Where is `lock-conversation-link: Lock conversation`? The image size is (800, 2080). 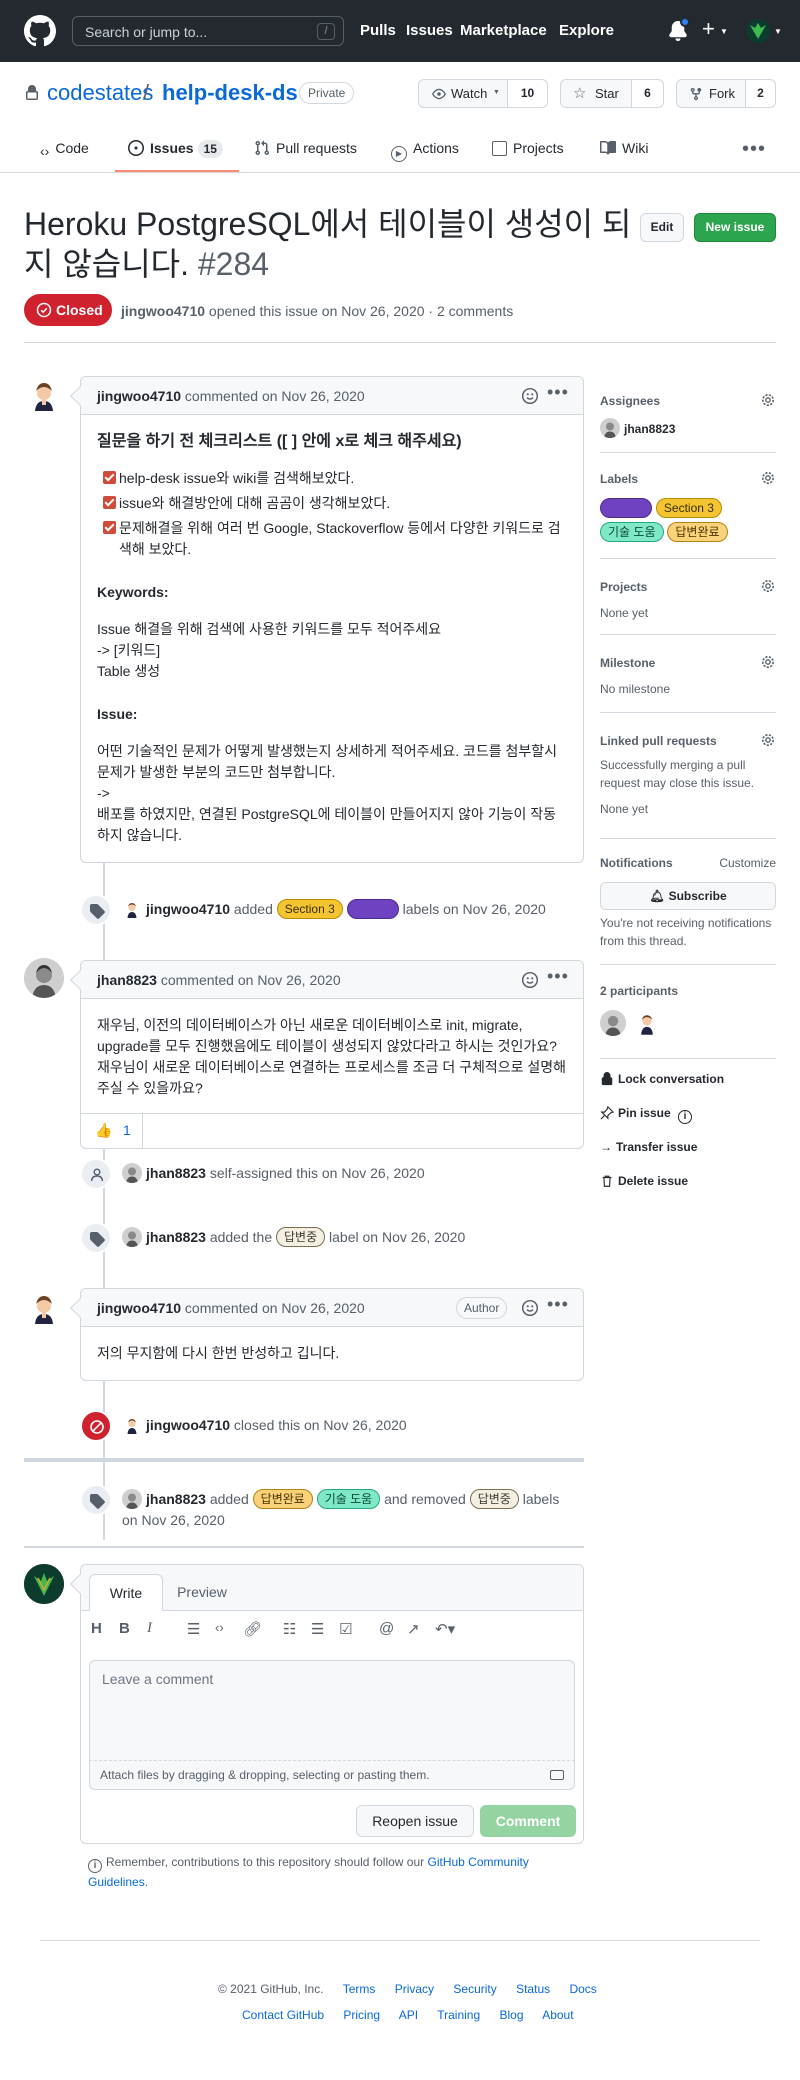 lock-conversation-link: Lock conversation is located at coordinates (662, 1079).